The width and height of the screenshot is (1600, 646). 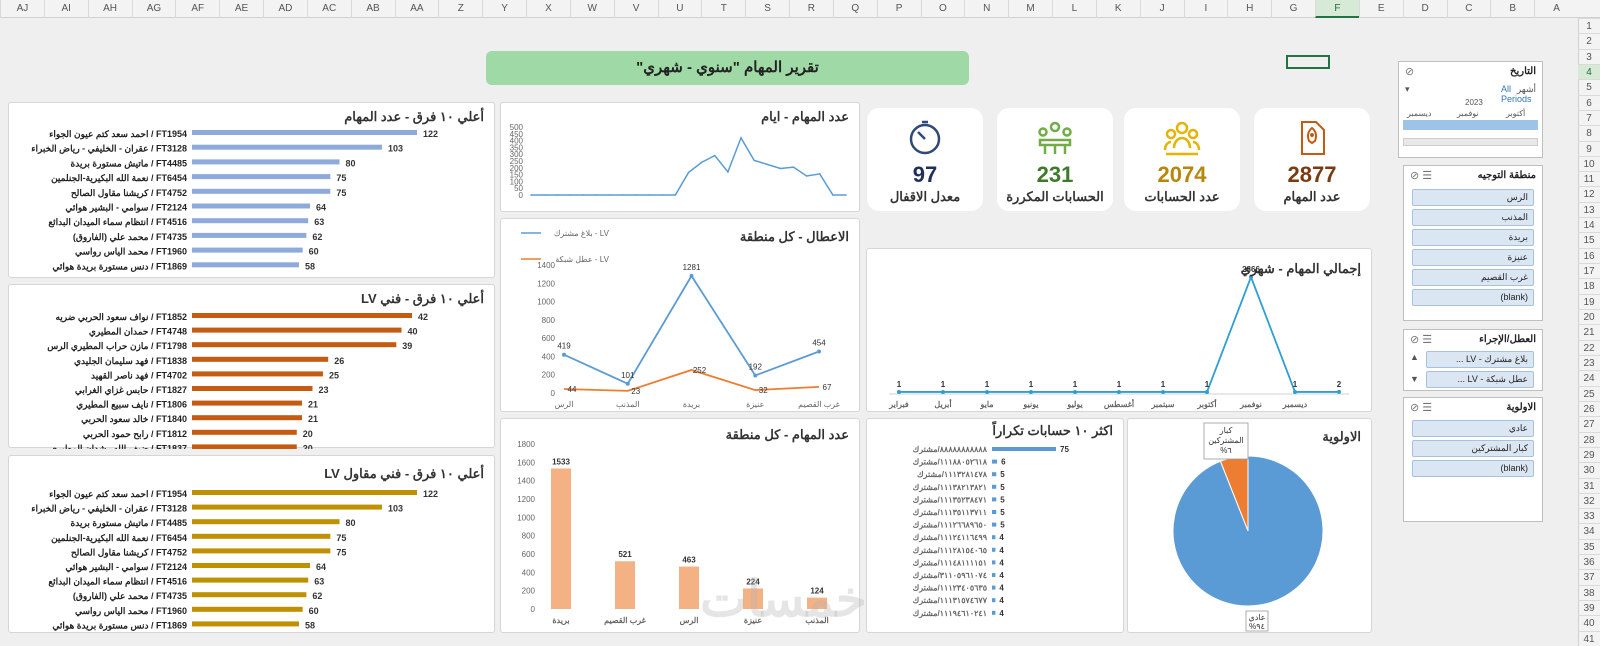 What do you see at coordinates (1424, 9) in the screenshot?
I see `column-header-cell: D` at bounding box center [1424, 9].